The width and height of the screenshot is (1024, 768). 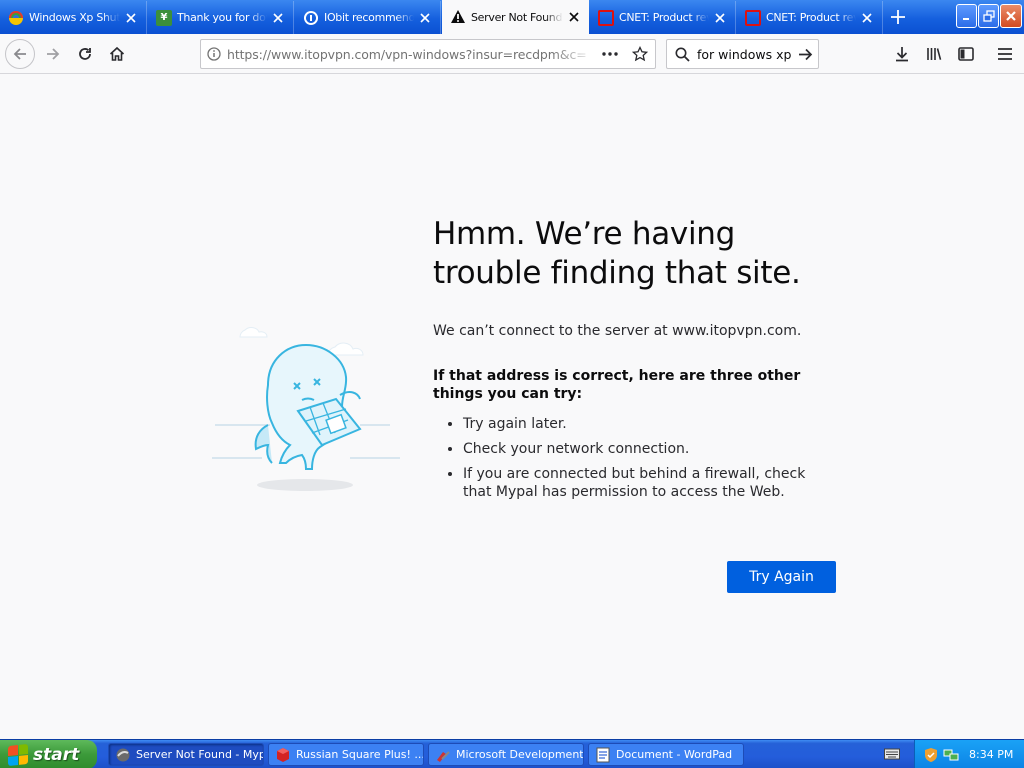 I want to click on tab-windows-xp-shutdown: Windows Xp Shutdown, so click(x=73, y=17).